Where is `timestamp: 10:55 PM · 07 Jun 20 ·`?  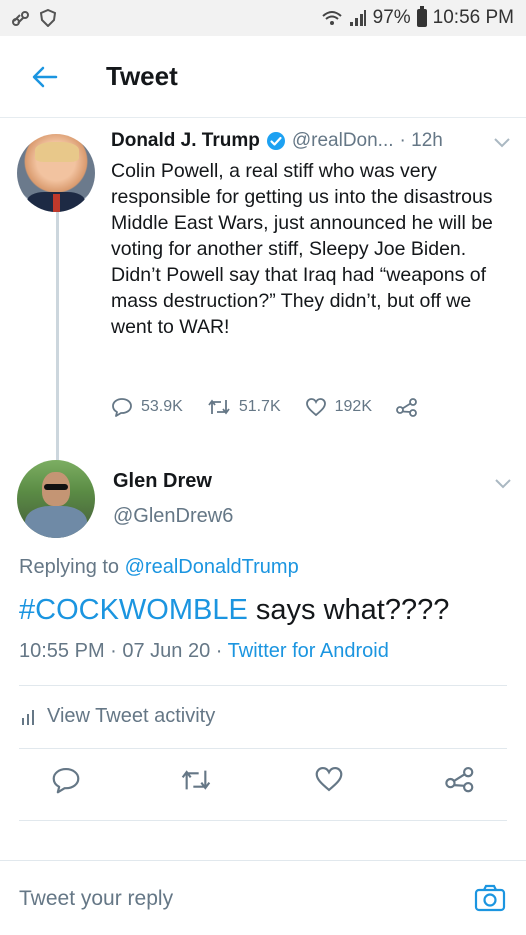
timestamp: 10:55 PM · 07 Jun 20 · is located at coordinates (123, 651).